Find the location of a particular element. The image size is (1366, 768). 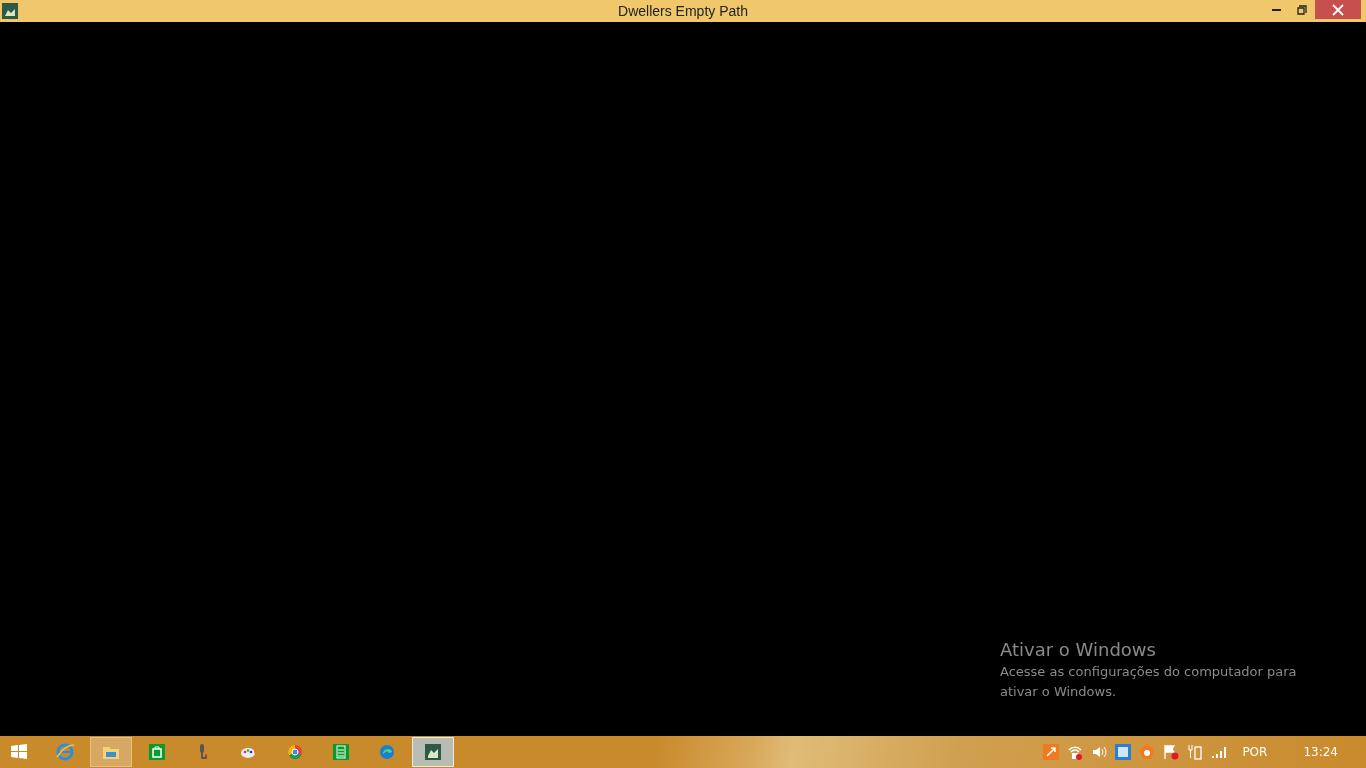

clock: 13:24 is located at coordinates (1320, 752).